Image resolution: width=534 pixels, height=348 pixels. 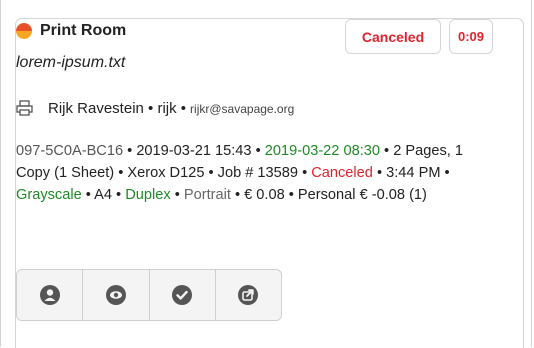 What do you see at coordinates (117, 108) in the screenshot?
I see `user-name: Rijk Ravestein • rijk •` at bounding box center [117, 108].